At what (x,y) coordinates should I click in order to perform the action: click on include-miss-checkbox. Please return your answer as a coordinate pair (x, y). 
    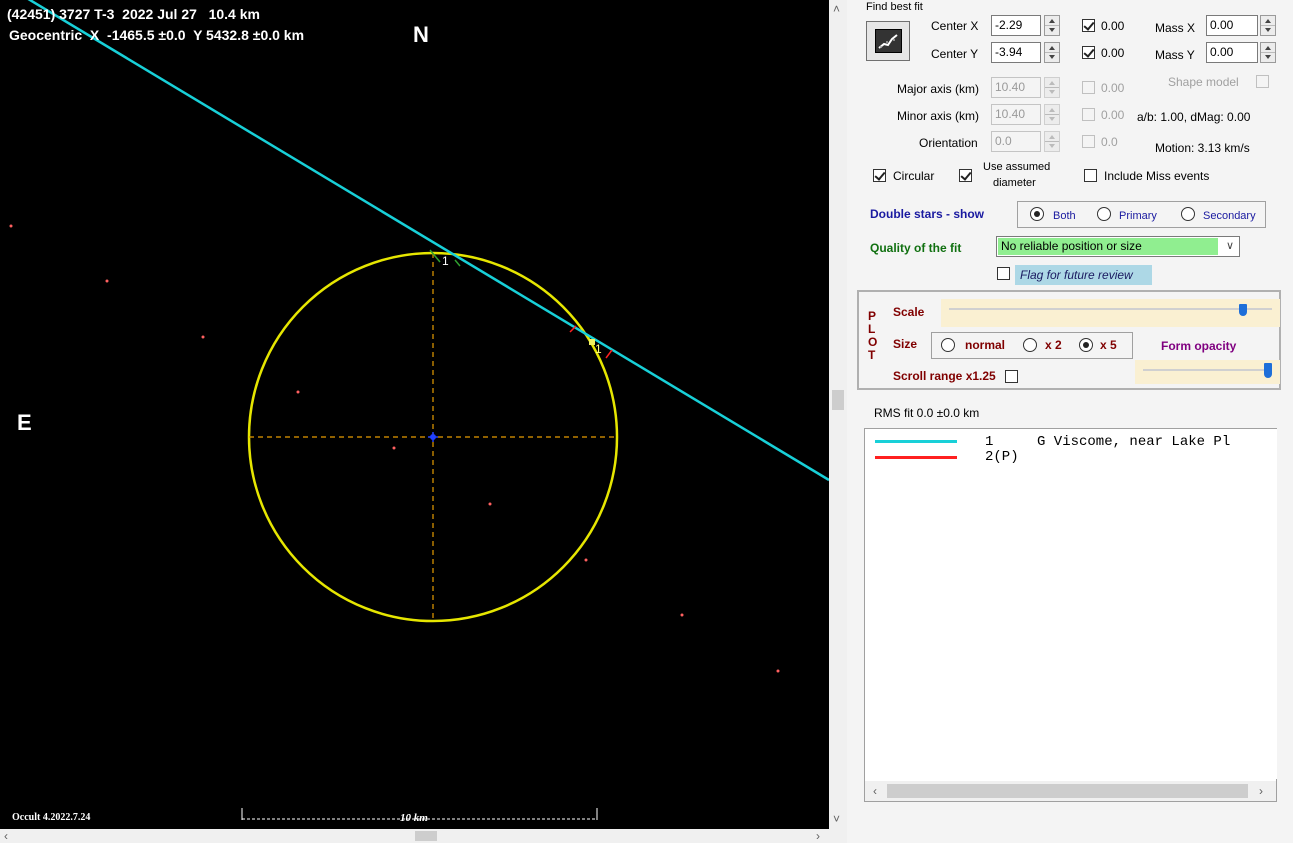
    Looking at the image, I should click on (1090, 175).